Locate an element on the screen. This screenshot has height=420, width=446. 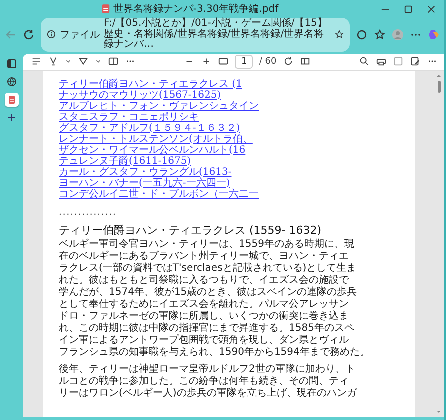
toc-link: ザクセン・ワイマール公ベルンハルト(16 is located at coordinates (152, 150).